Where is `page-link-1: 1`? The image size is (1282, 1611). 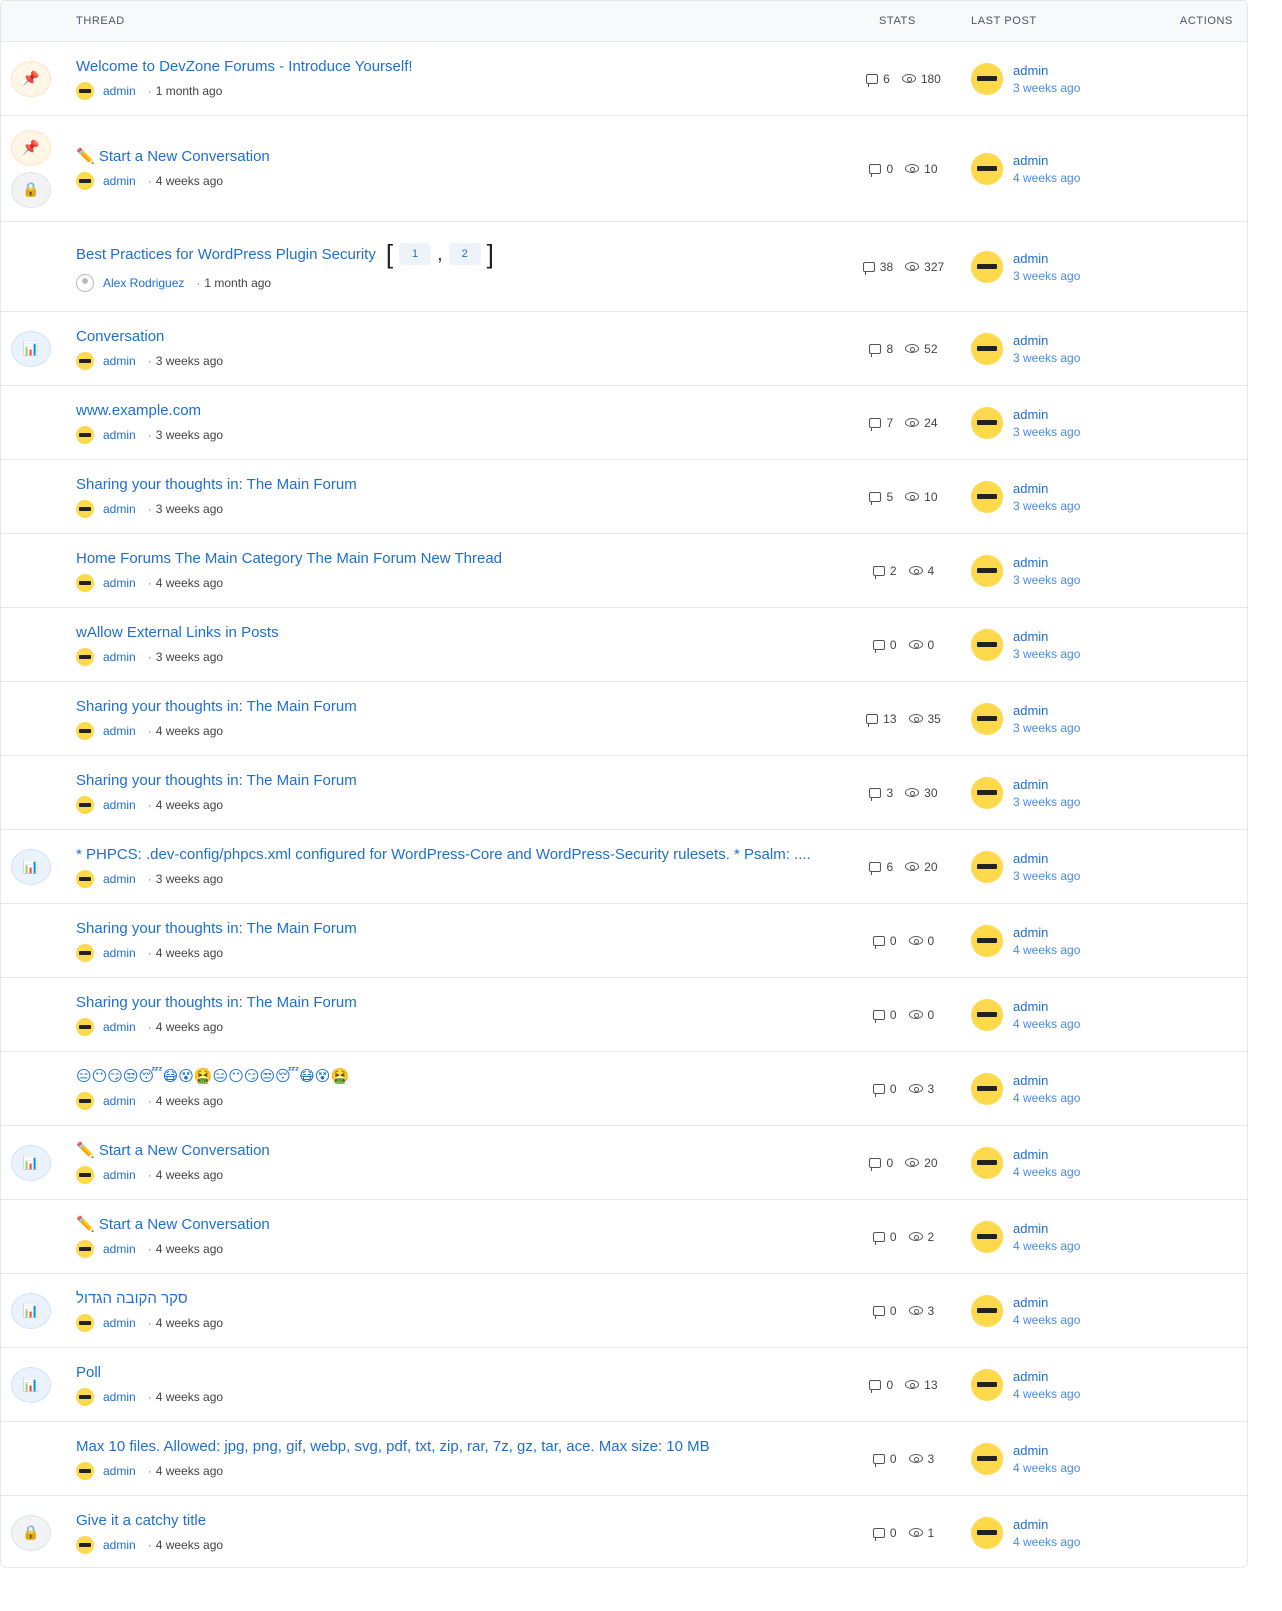 page-link-1: 1 is located at coordinates (415, 254).